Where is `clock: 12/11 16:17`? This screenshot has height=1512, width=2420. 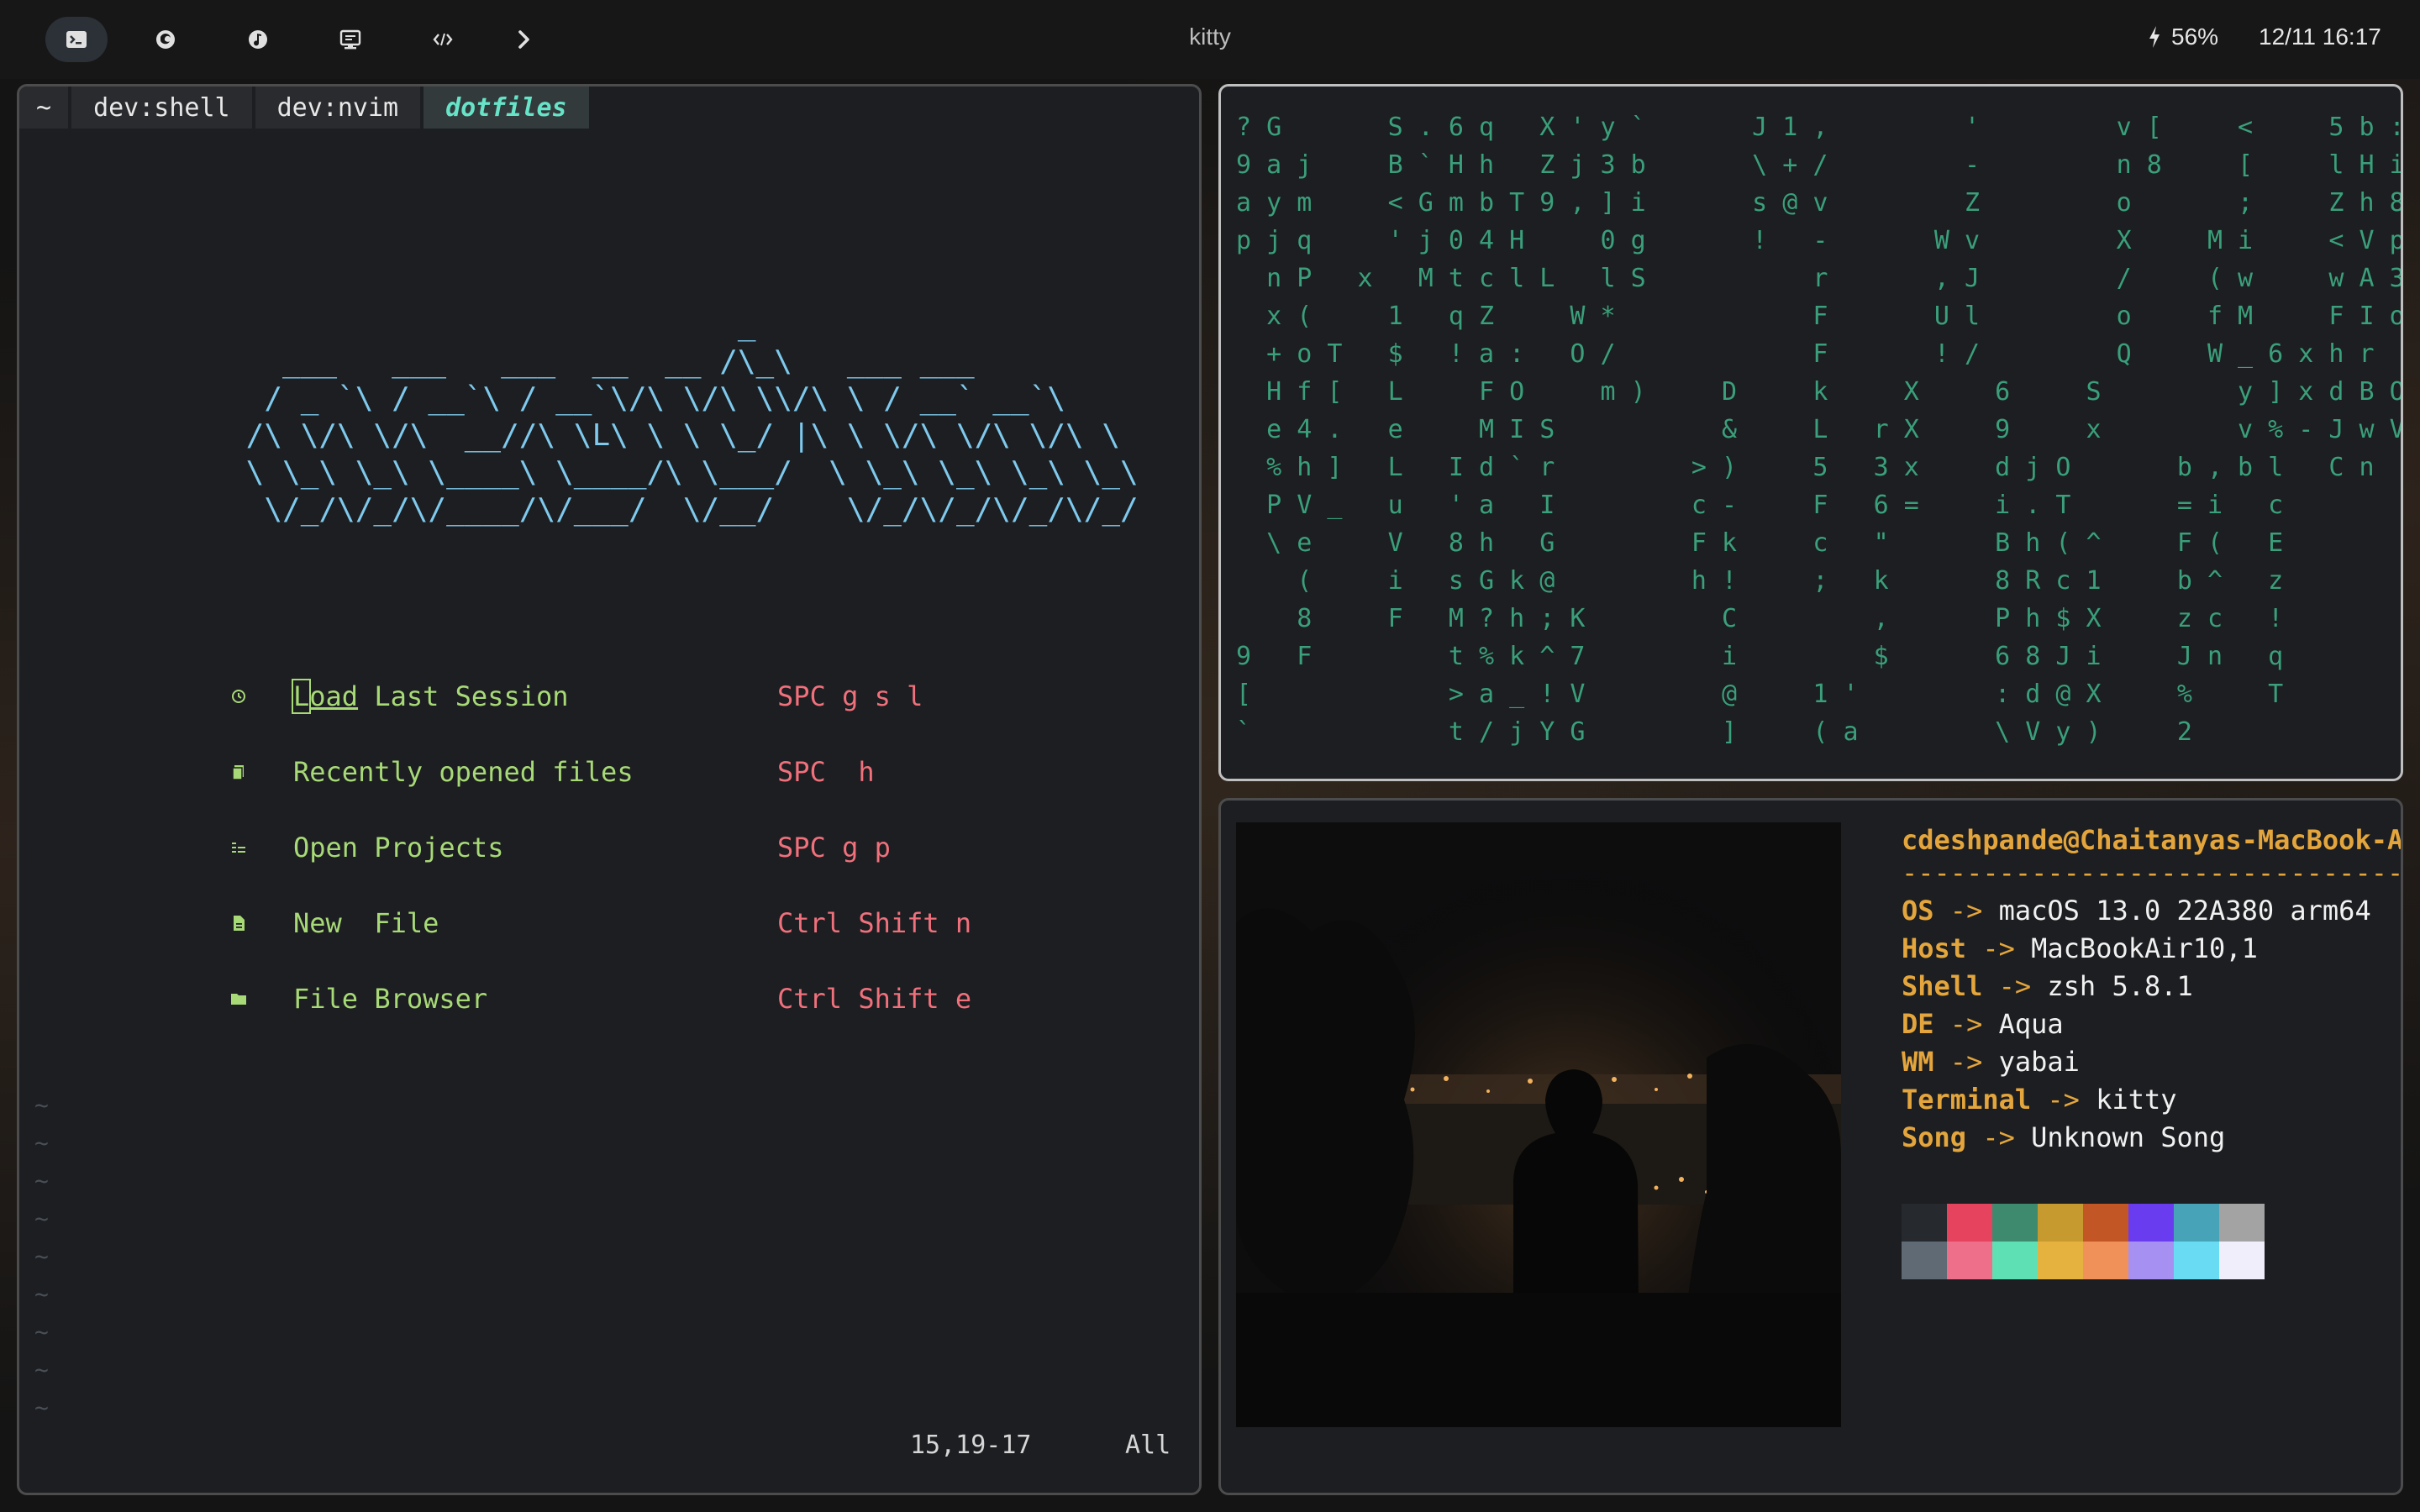
clock: 12/11 16:17 is located at coordinates (2320, 37).